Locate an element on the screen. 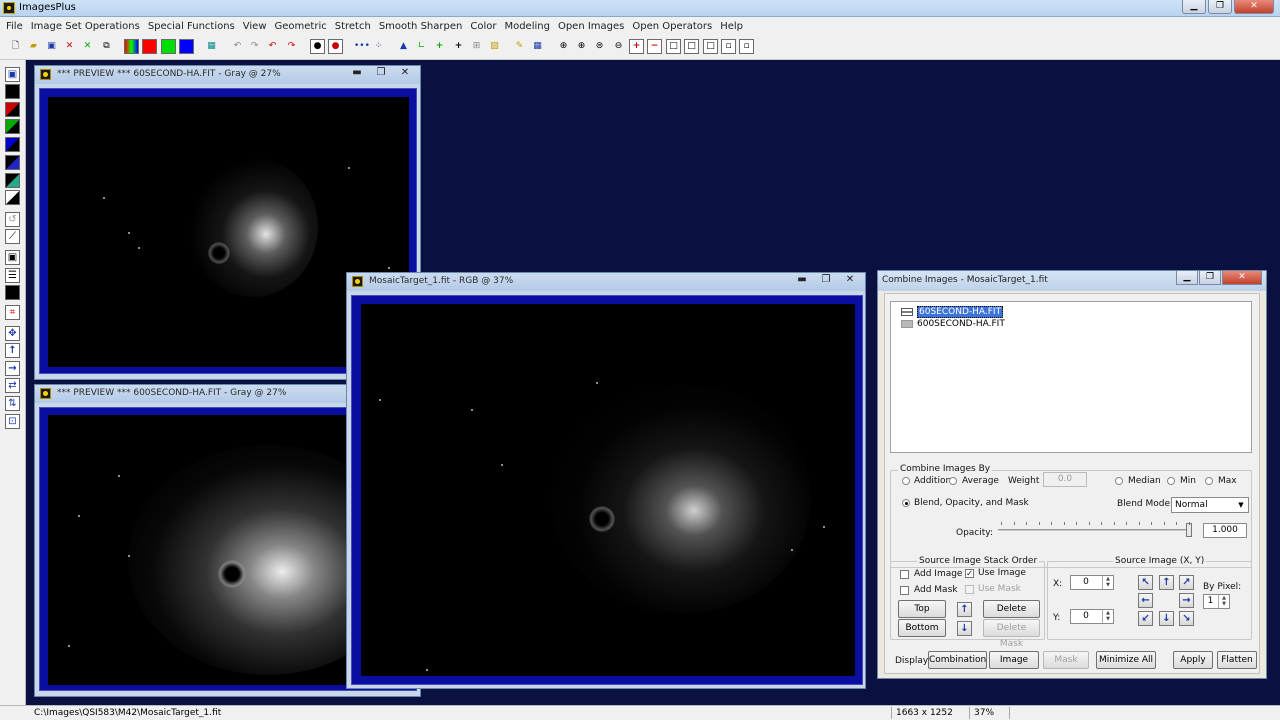 The width and height of the screenshot is (1280, 720). combine-maximize-button: ❐ is located at coordinates (1210, 278).